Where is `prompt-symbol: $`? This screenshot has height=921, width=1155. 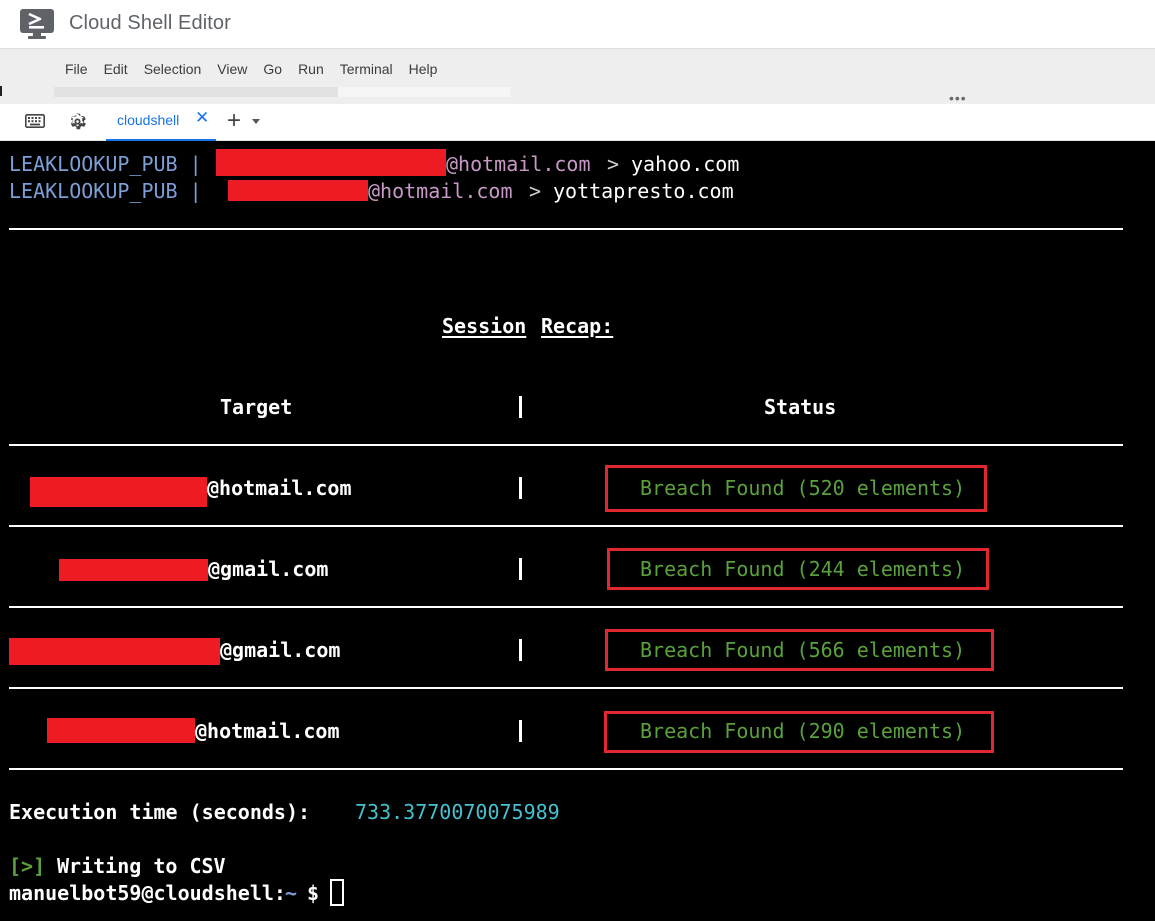 prompt-symbol: $ is located at coordinates (313, 893).